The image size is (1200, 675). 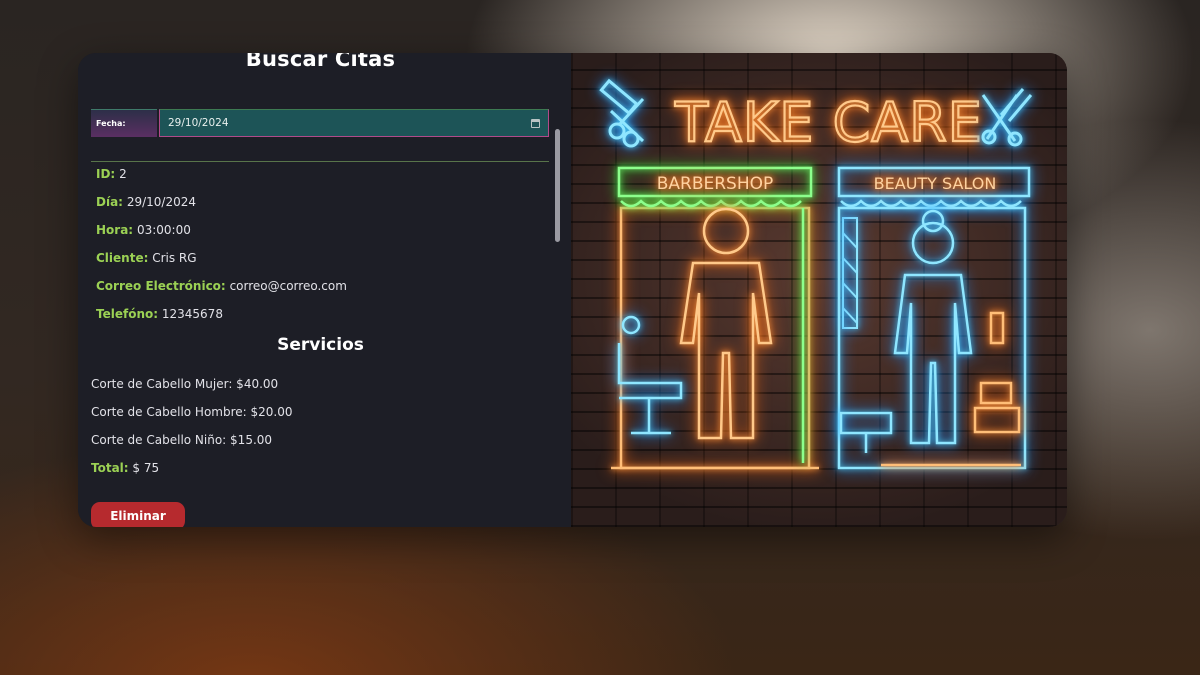 What do you see at coordinates (320, 161) in the screenshot?
I see `divider` at bounding box center [320, 161].